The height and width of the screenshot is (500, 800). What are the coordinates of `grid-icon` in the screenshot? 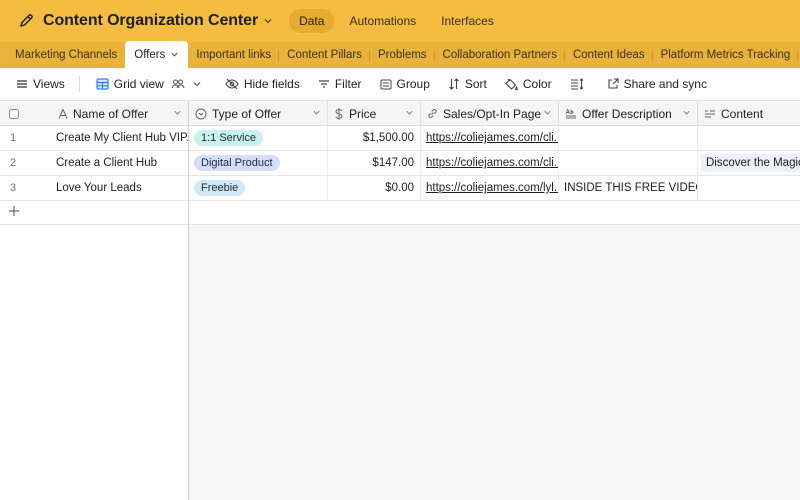 It's located at (102, 84).